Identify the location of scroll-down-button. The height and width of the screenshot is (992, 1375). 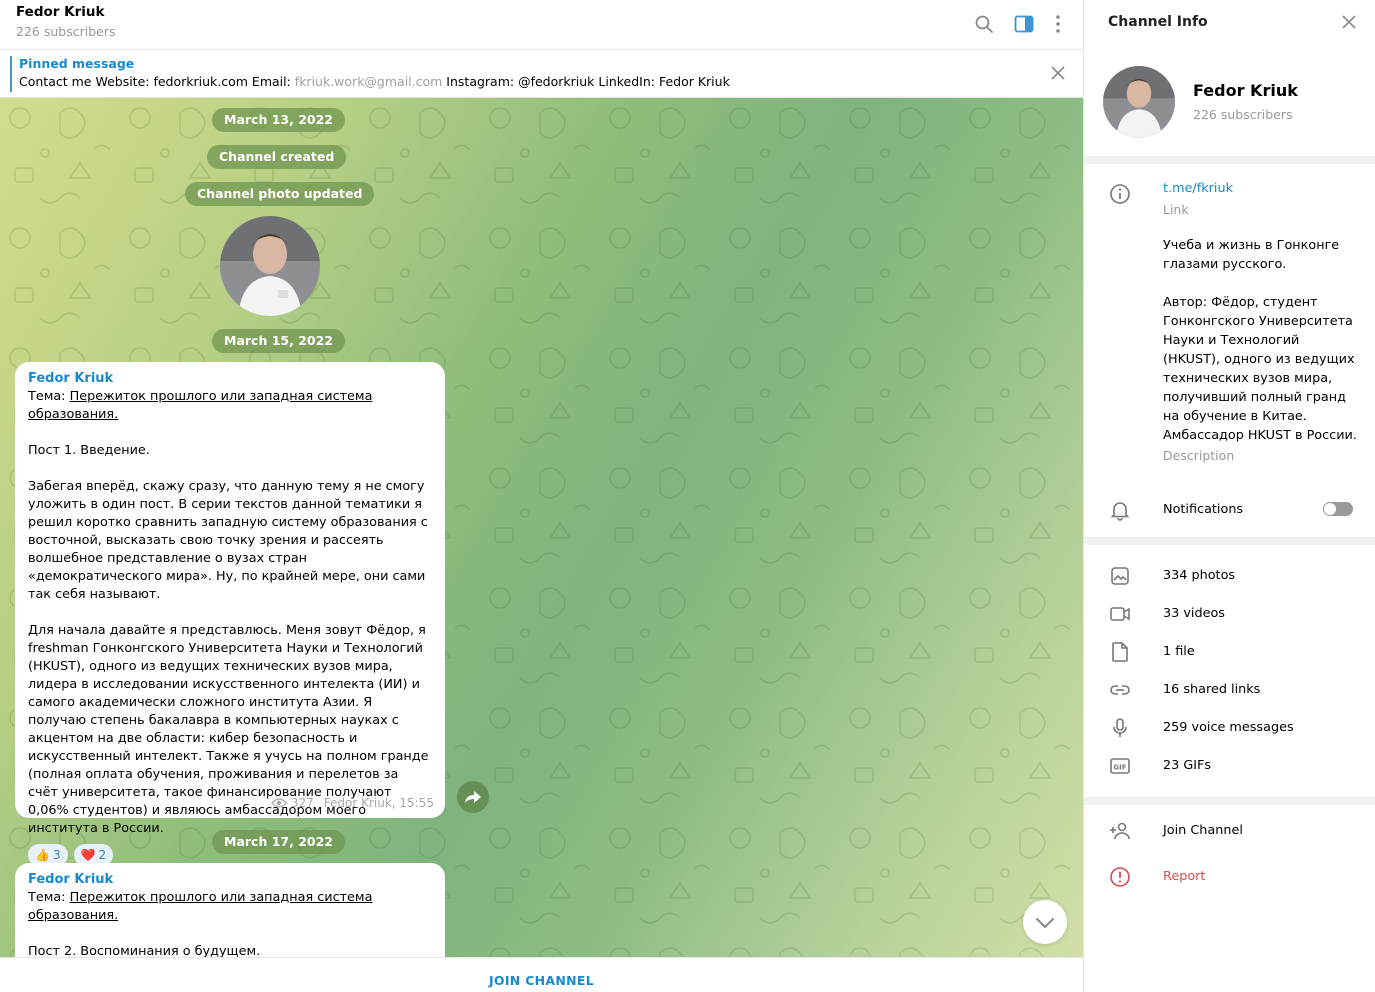
(1045, 922).